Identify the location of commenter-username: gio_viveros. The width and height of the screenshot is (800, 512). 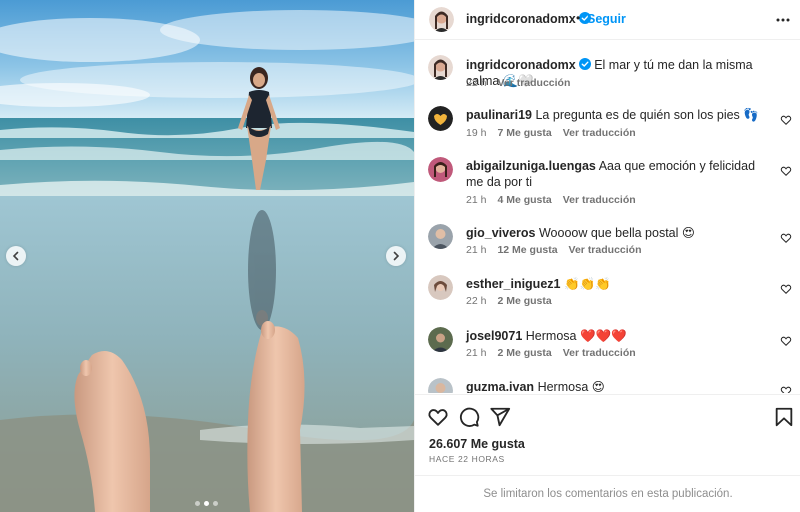
(500, 233).